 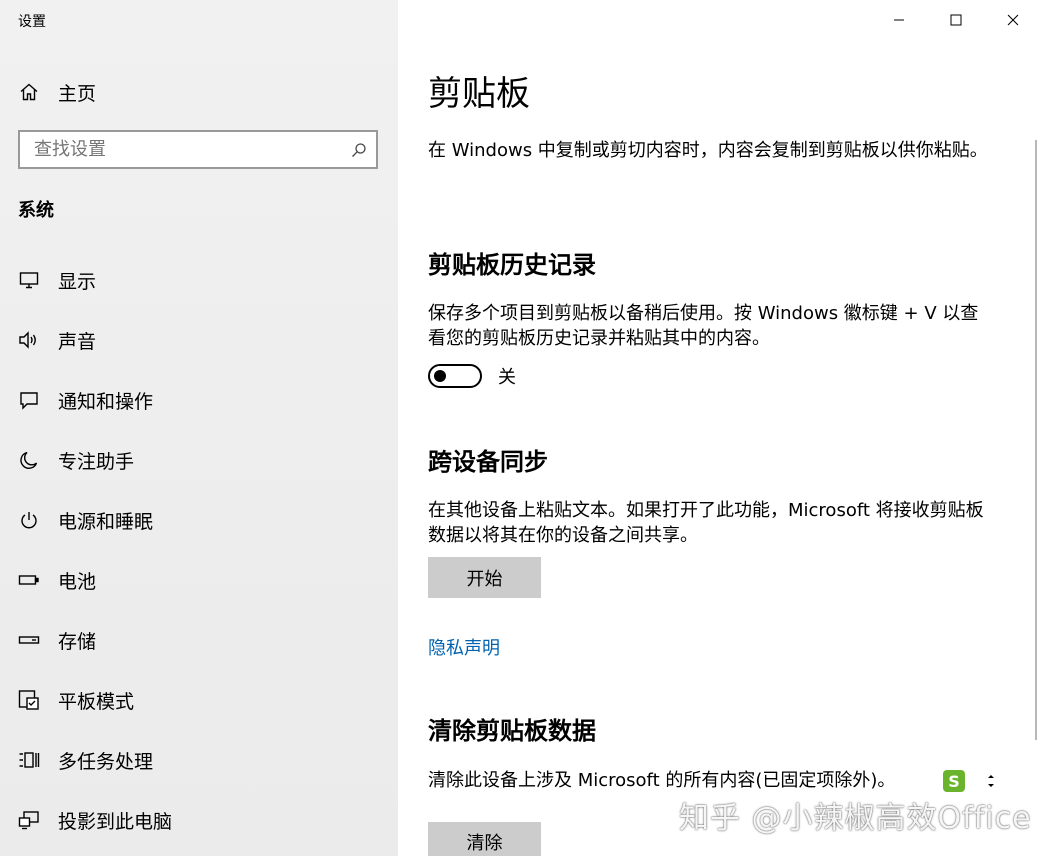 What do you see at coordinates (106, 401) in the screenshot?
I see `sidebar-item-label: 通知和操作` at bounding box center [106, 401].